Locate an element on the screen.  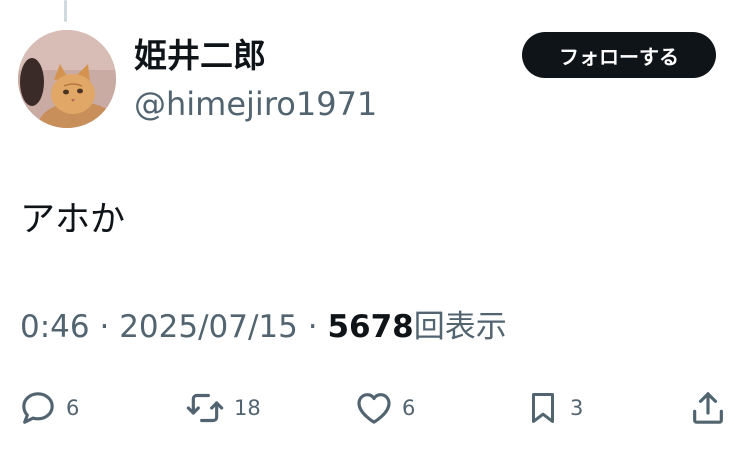
avatar is located at coordinates (67, 79).